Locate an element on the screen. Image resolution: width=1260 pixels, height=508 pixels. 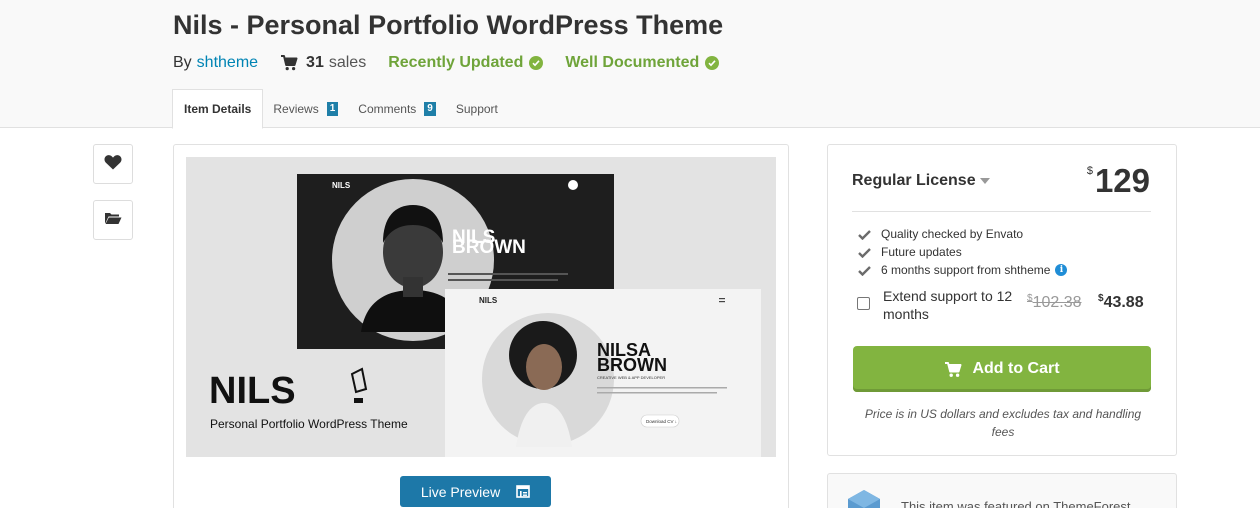
folder-icon is located at coordinates (113, 220).